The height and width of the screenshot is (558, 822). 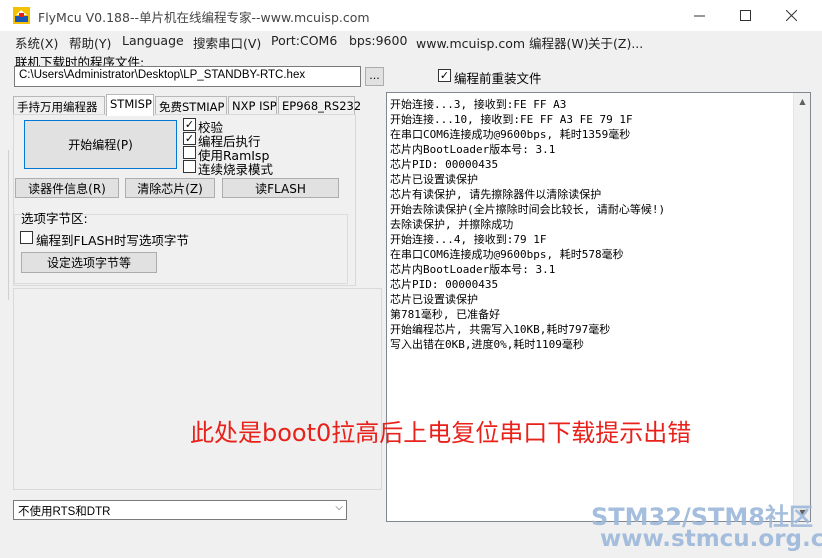 What do you see at coordinates (502, 42) in the screenshot?
I see `menu-programmer: www.mcuisp.com 编程器(W)` at bounding box center [502, 42].